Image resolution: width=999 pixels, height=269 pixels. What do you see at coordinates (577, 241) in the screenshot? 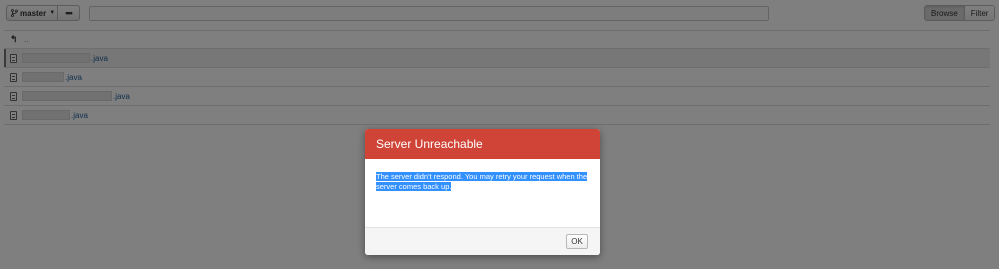
I see `ok-button: OK` at bounding box center [577, 241].